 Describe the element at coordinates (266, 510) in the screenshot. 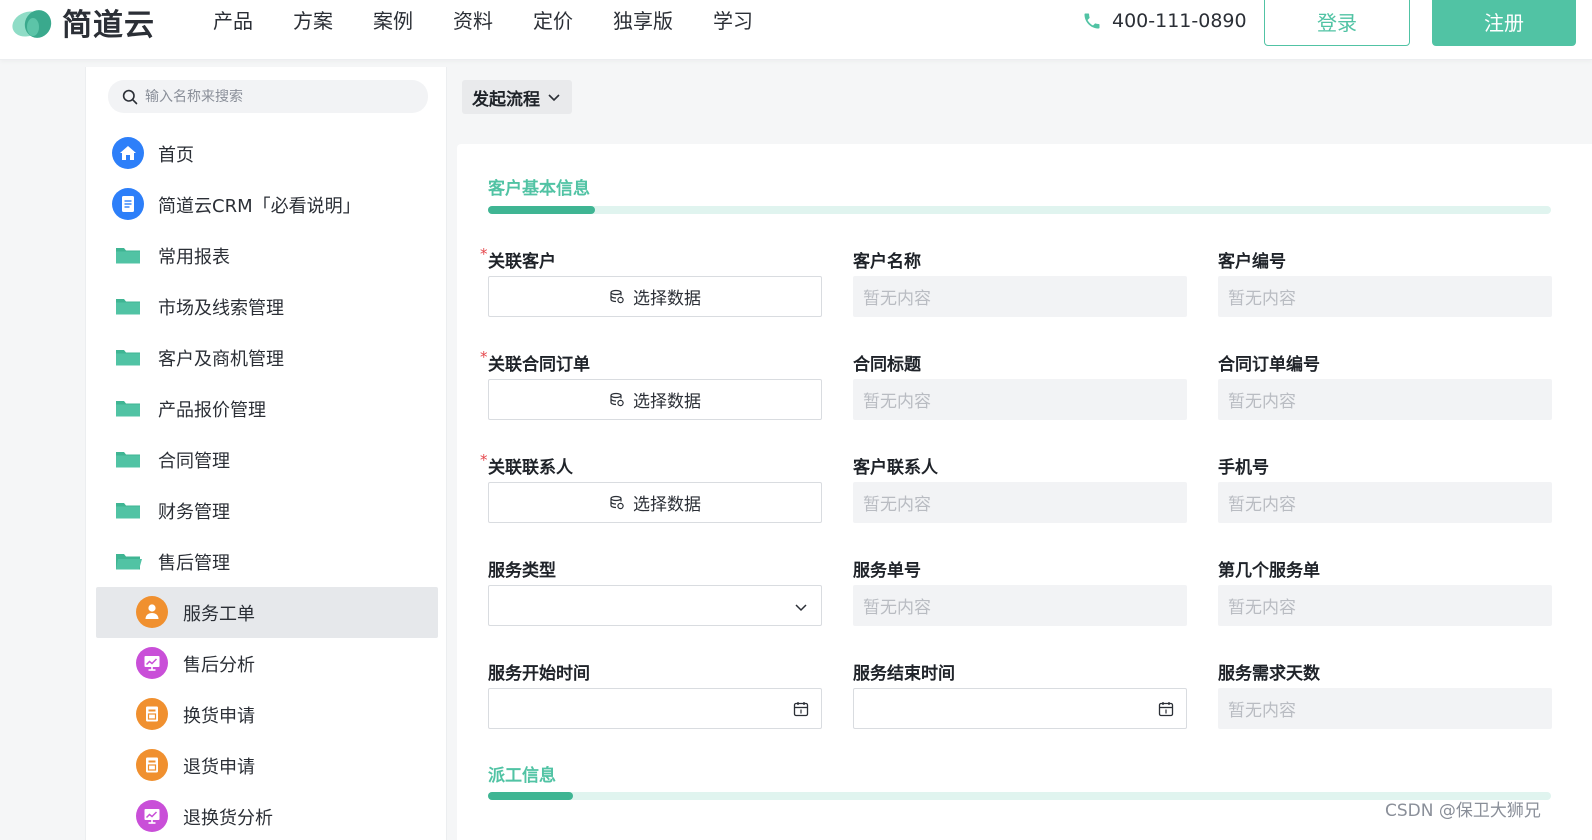

I see `sidebar-item-finance: 财务管理` at that location.